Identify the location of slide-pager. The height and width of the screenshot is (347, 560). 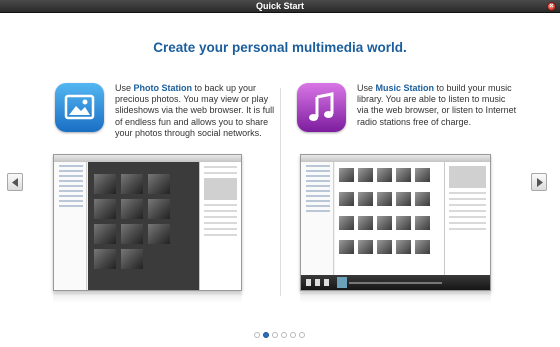
(279, 335).